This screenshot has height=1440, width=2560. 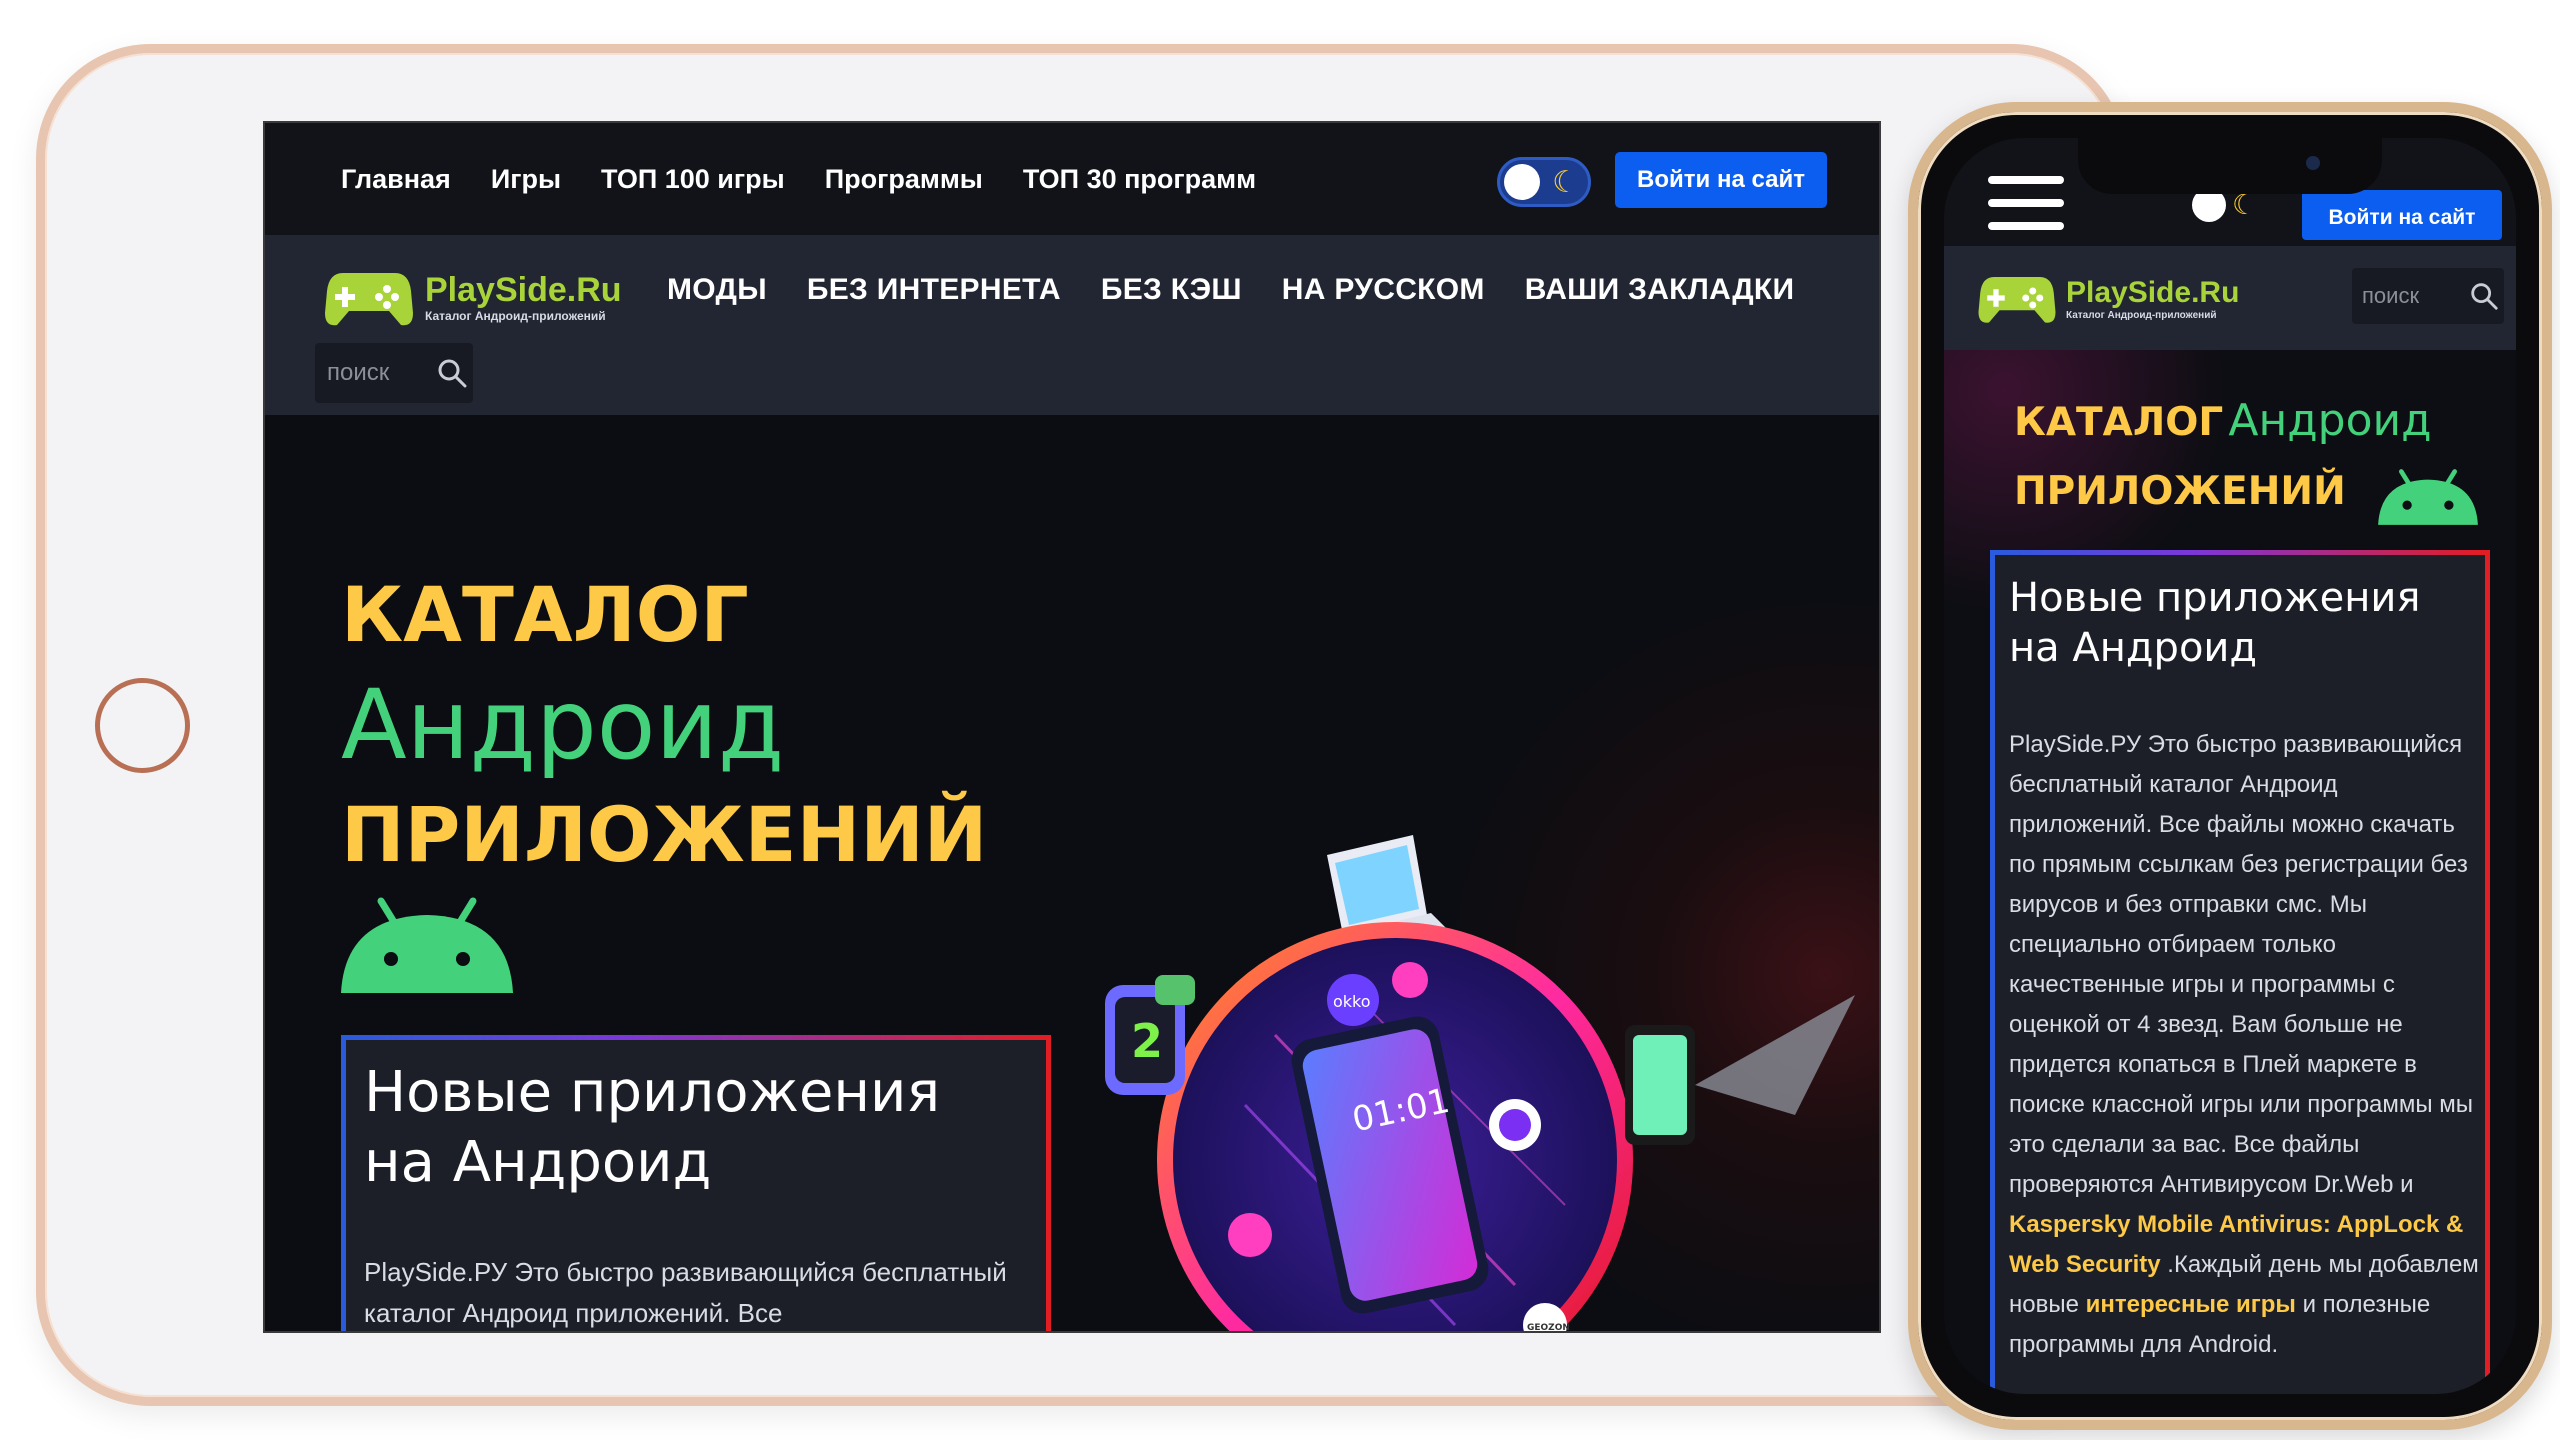 I want to click on interesting-games-link: интересные игры, so click(x=2191, y=1304).